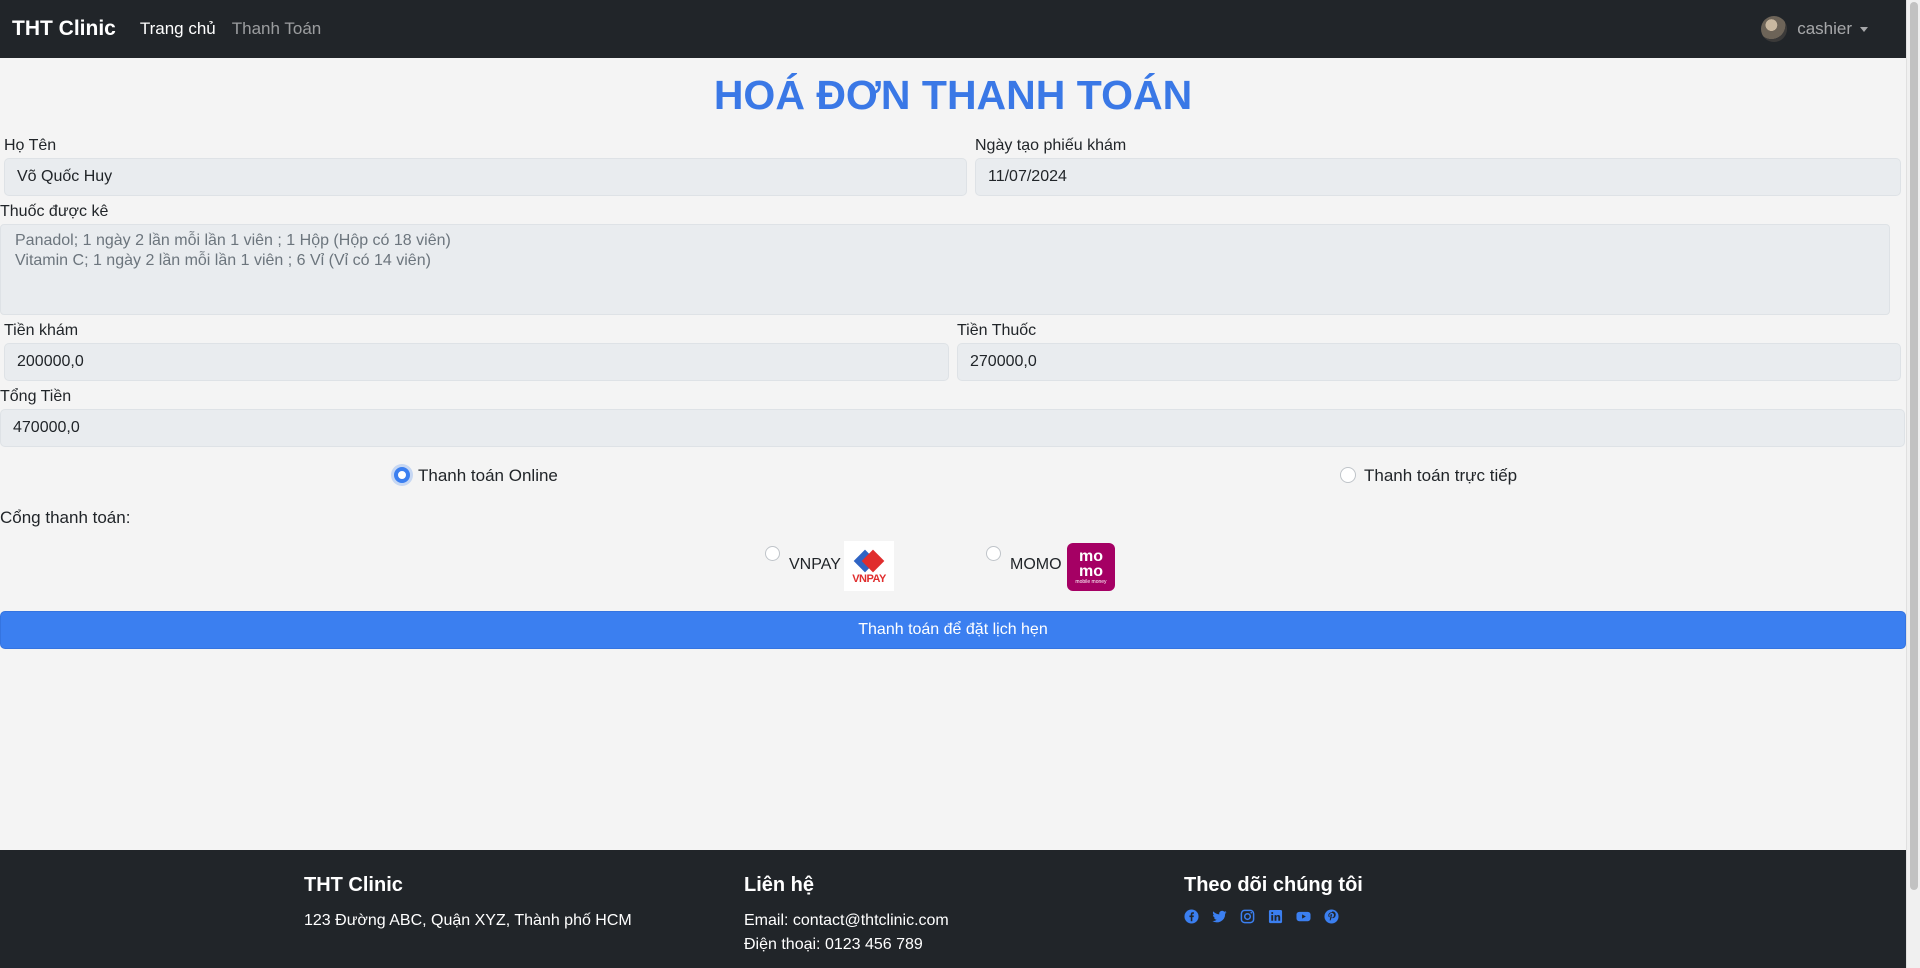 The height and width of the screenshot is (968, 1920). Describe the element at coordinates (1429, 362) in the screenshot. I see `medicine-fee-field: 270000,0` at that location.